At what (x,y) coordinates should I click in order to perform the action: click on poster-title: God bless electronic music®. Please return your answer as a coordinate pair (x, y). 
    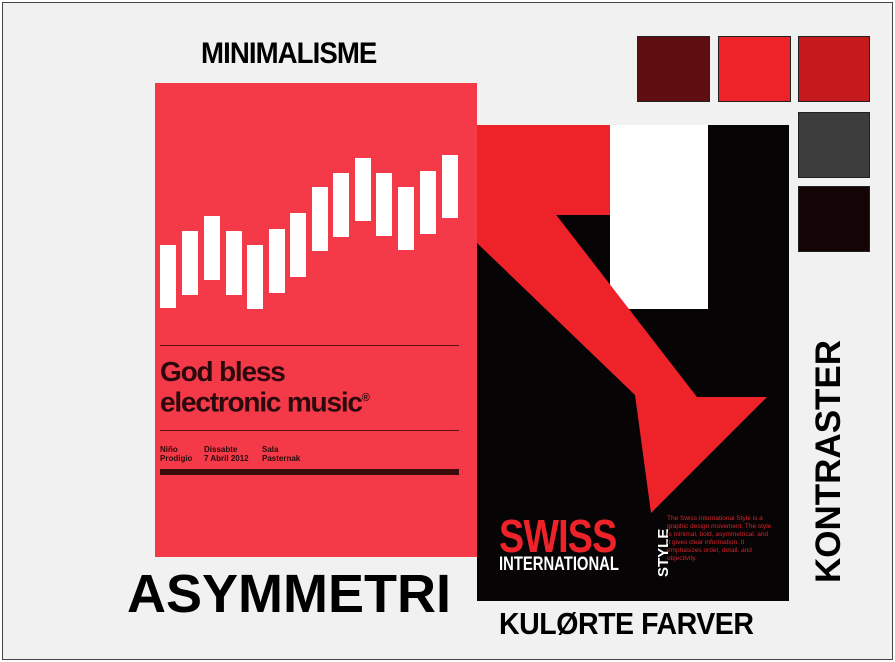
    Looking at the image, I should click on (265, 387).